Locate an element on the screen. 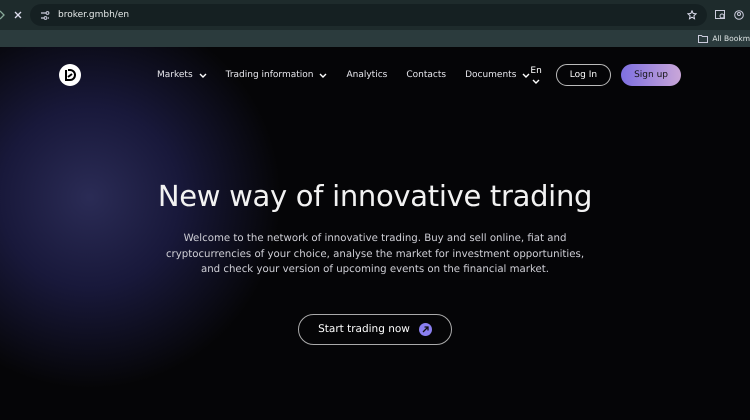 The height and width of the screenshot is (420, 750). start-trading-button: Start trading now is located at coordinates (375, 329).